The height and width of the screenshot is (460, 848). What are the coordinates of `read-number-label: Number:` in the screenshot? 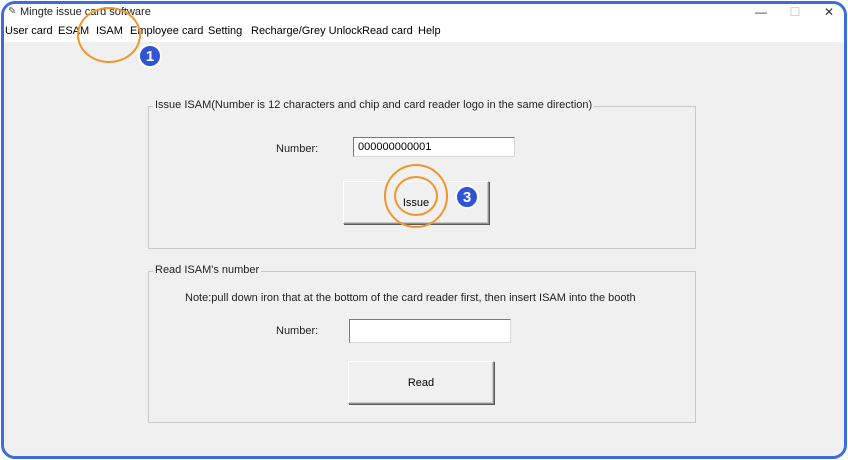 It's located at (297, 331).